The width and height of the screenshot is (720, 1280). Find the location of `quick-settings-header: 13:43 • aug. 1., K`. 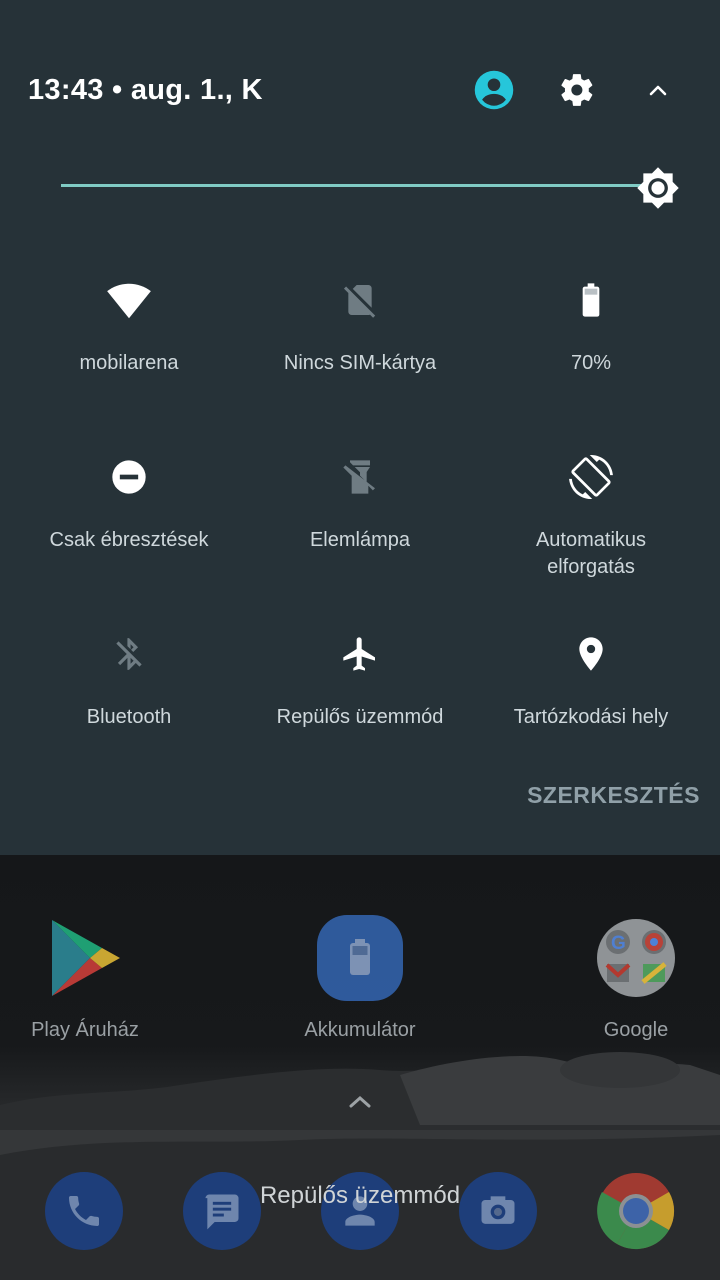

quick-settings-header: 13:43 • aug. 1., K is located at coordinates (360, 90).